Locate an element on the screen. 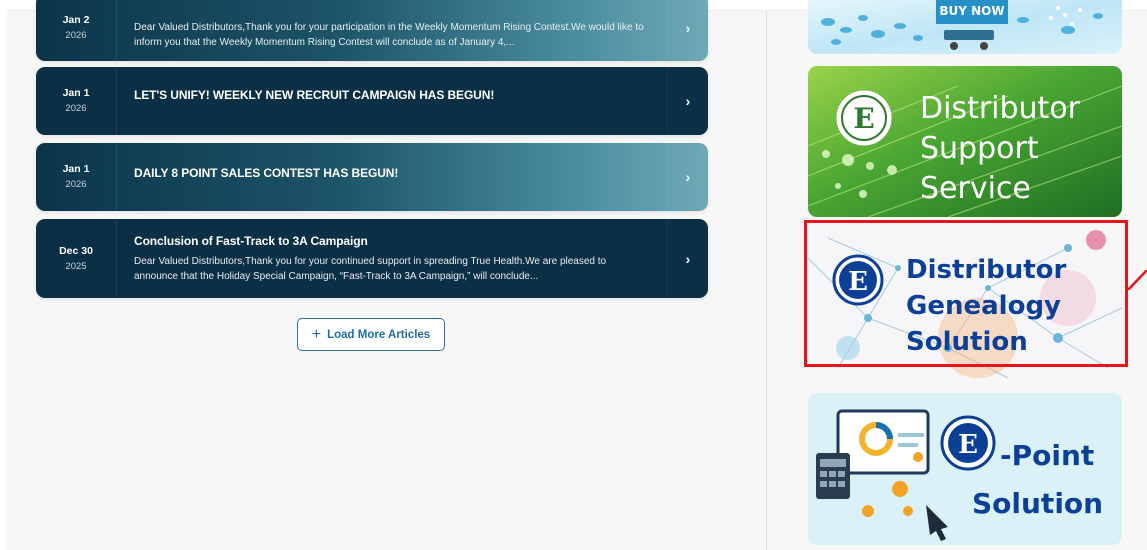  selection-highlight is located at coordinates (966, 293).